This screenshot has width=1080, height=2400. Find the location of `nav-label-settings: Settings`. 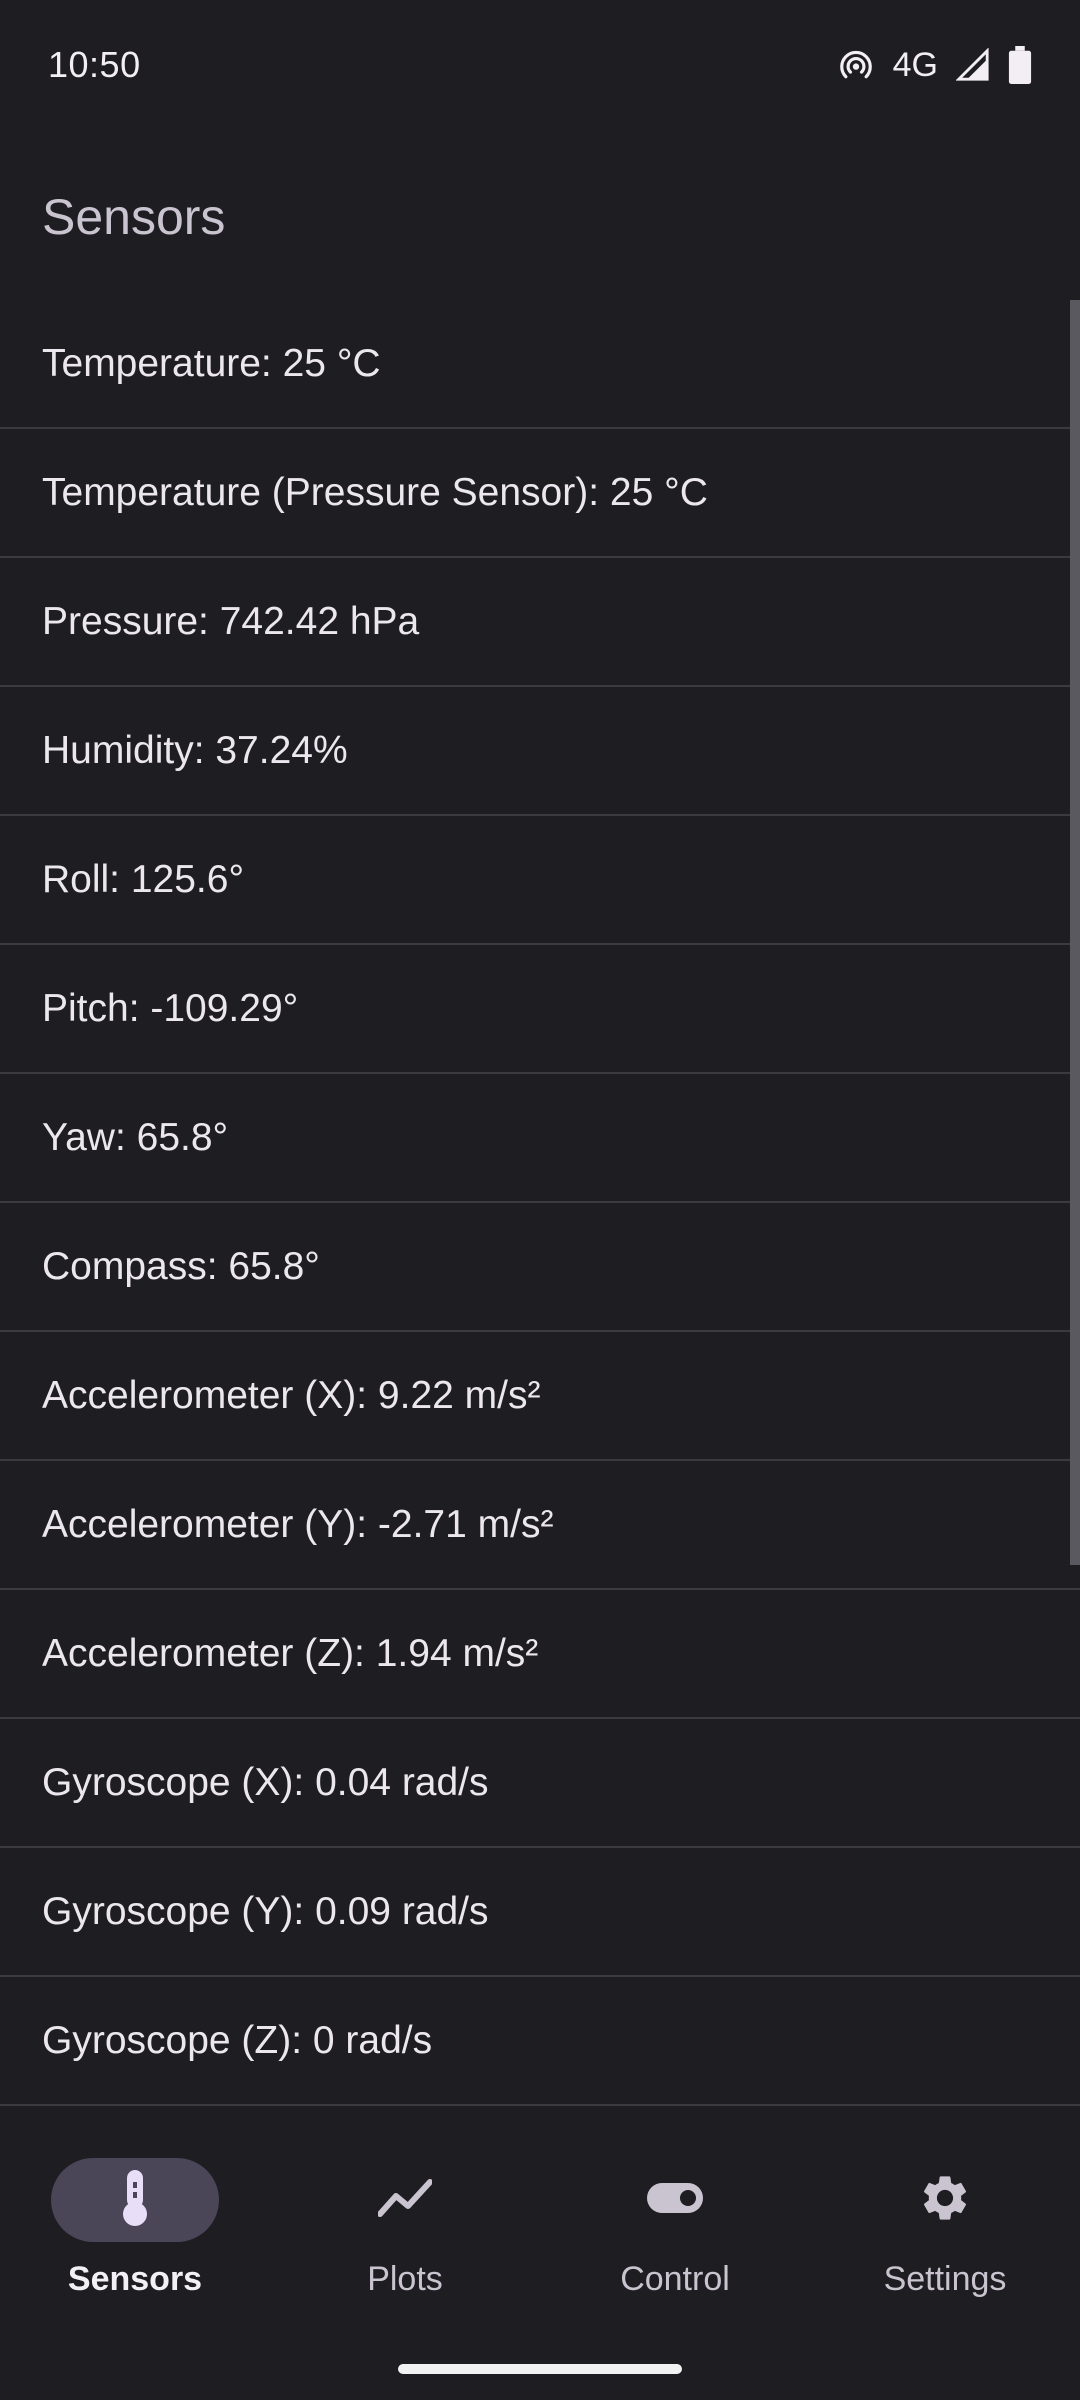

nav-label-settings: Settings is located at coordinates (945, 2279).